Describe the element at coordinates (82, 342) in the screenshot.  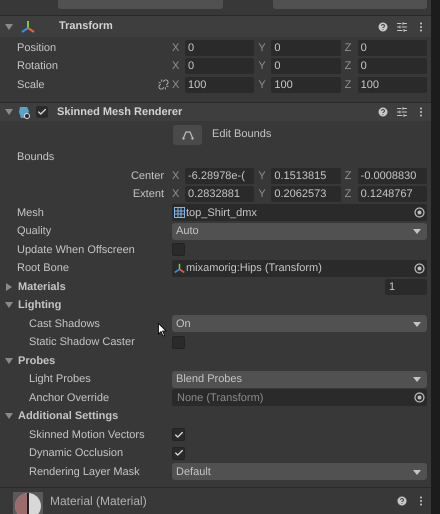
I see `property-label: Static Shadow Caster` at that location.